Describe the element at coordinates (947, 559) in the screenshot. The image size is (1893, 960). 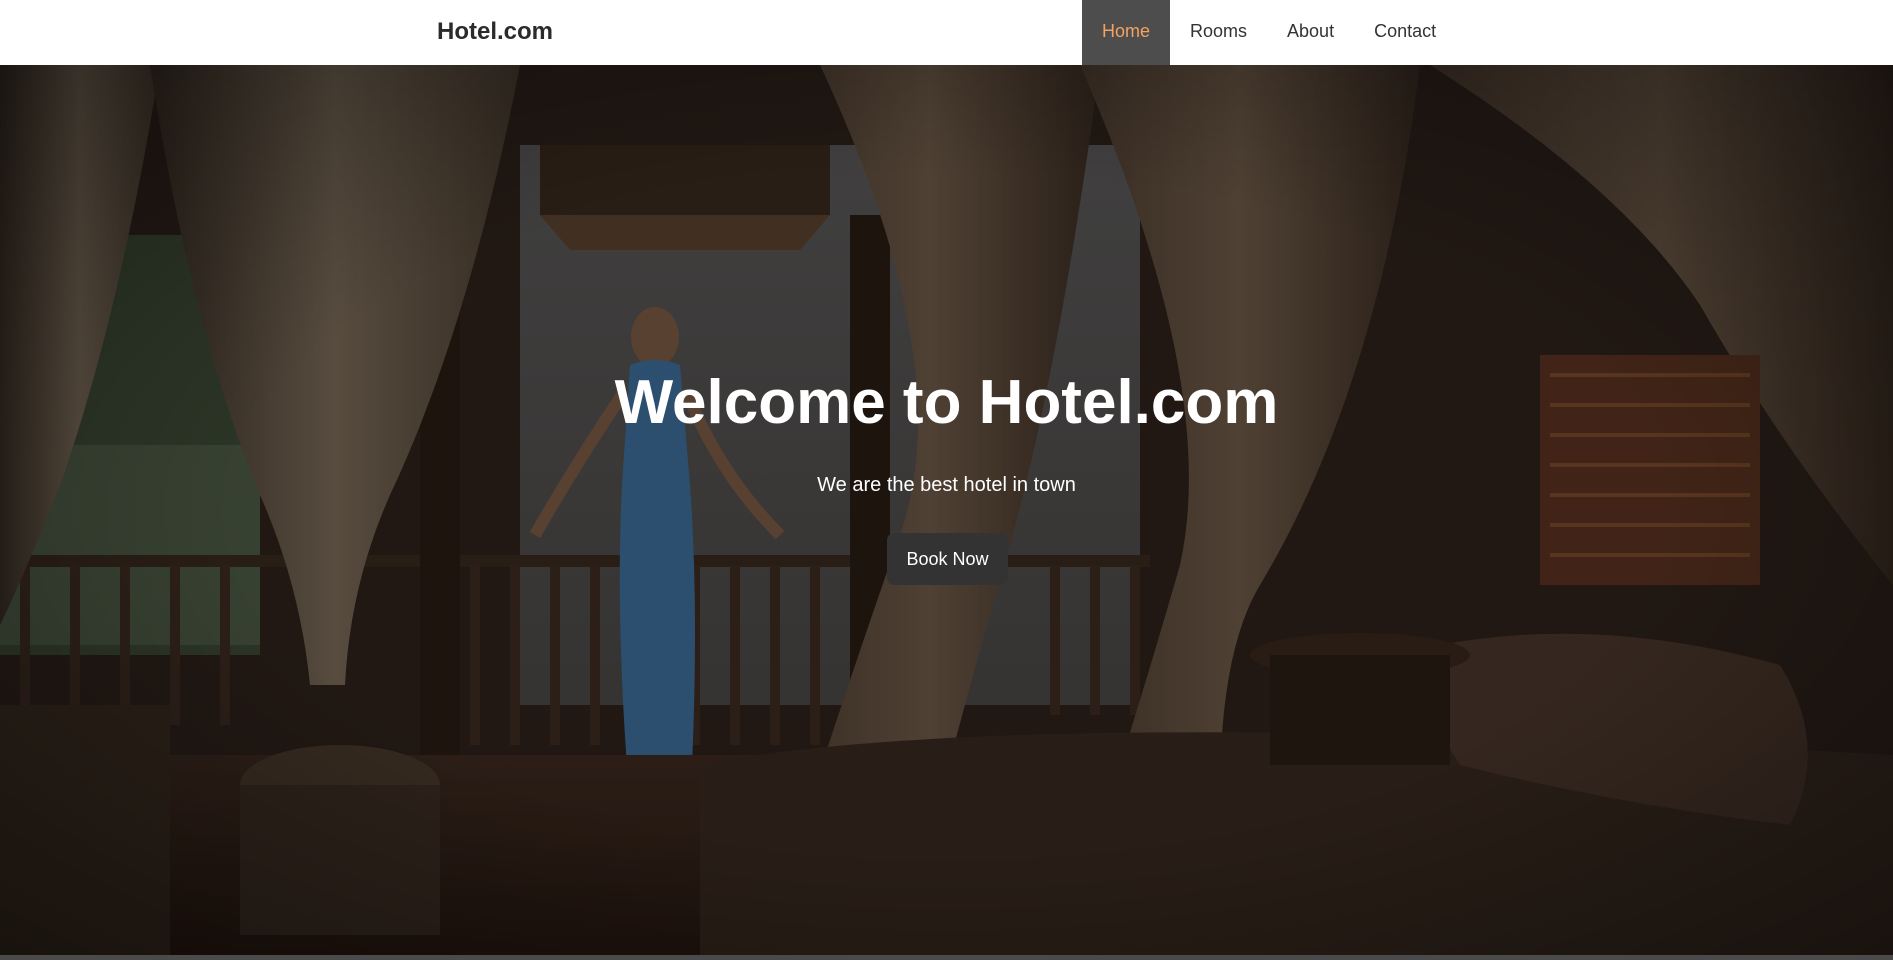
I see `book-now-button: Book Now` at that location.